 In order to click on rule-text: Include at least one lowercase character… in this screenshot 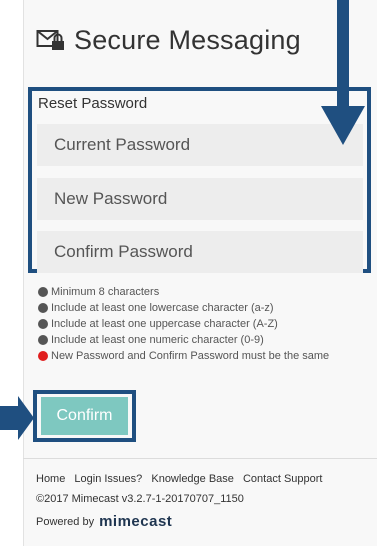, I will do `click(162, 308)`.